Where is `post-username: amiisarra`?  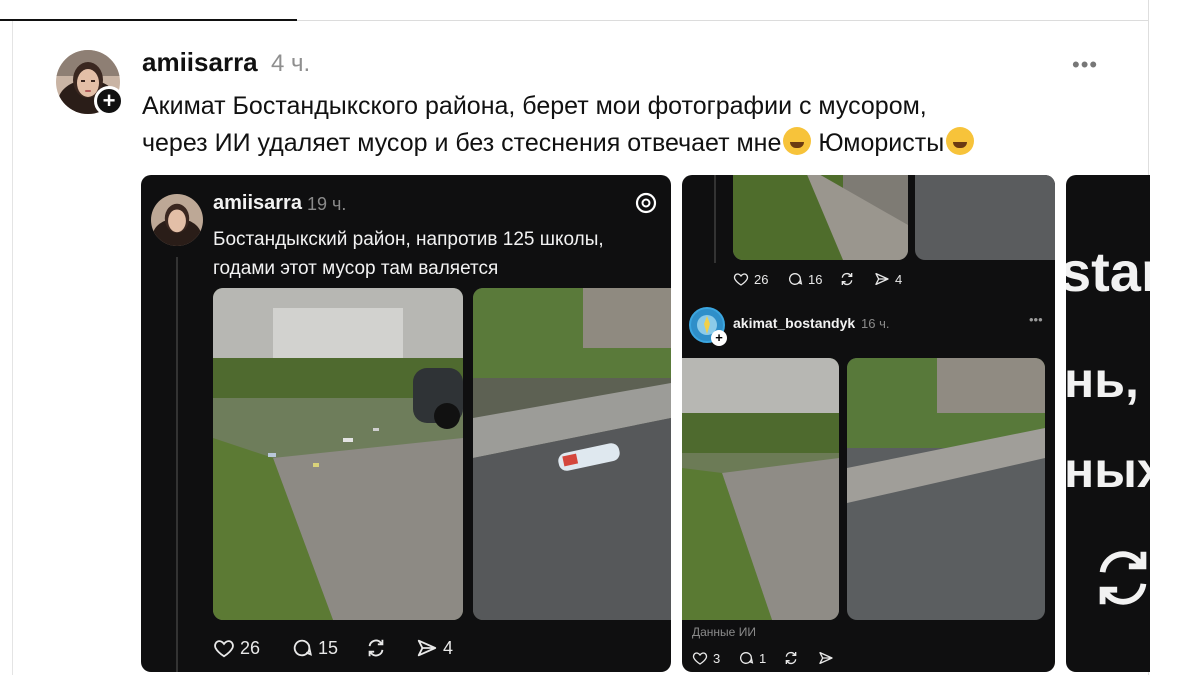
post-username: amiisarra is located at coordinates (200, 62).